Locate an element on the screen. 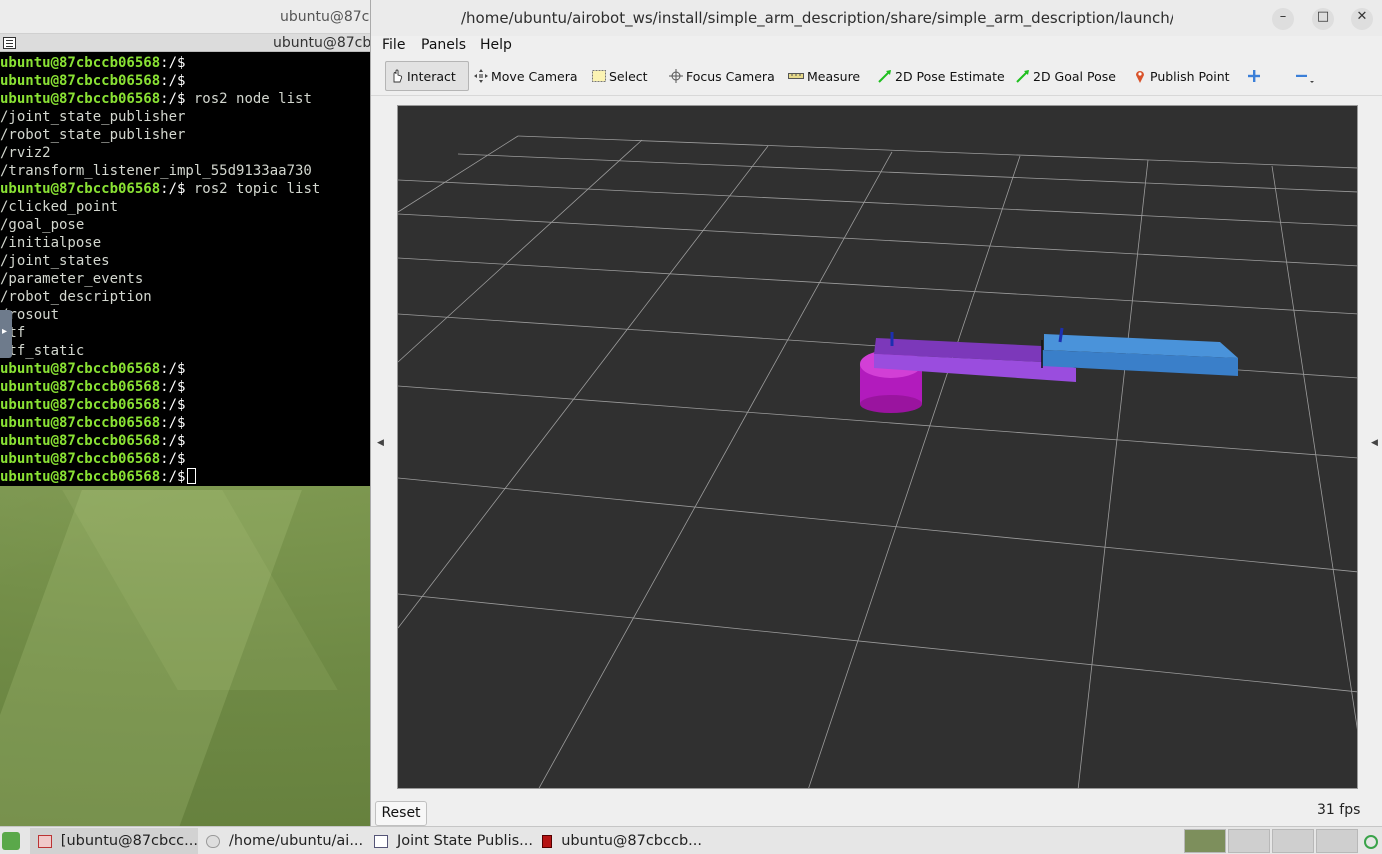 The height and width of the screenshot is (854, 1382). terminal-line: /robot_description is located at coordinates (186, 297).